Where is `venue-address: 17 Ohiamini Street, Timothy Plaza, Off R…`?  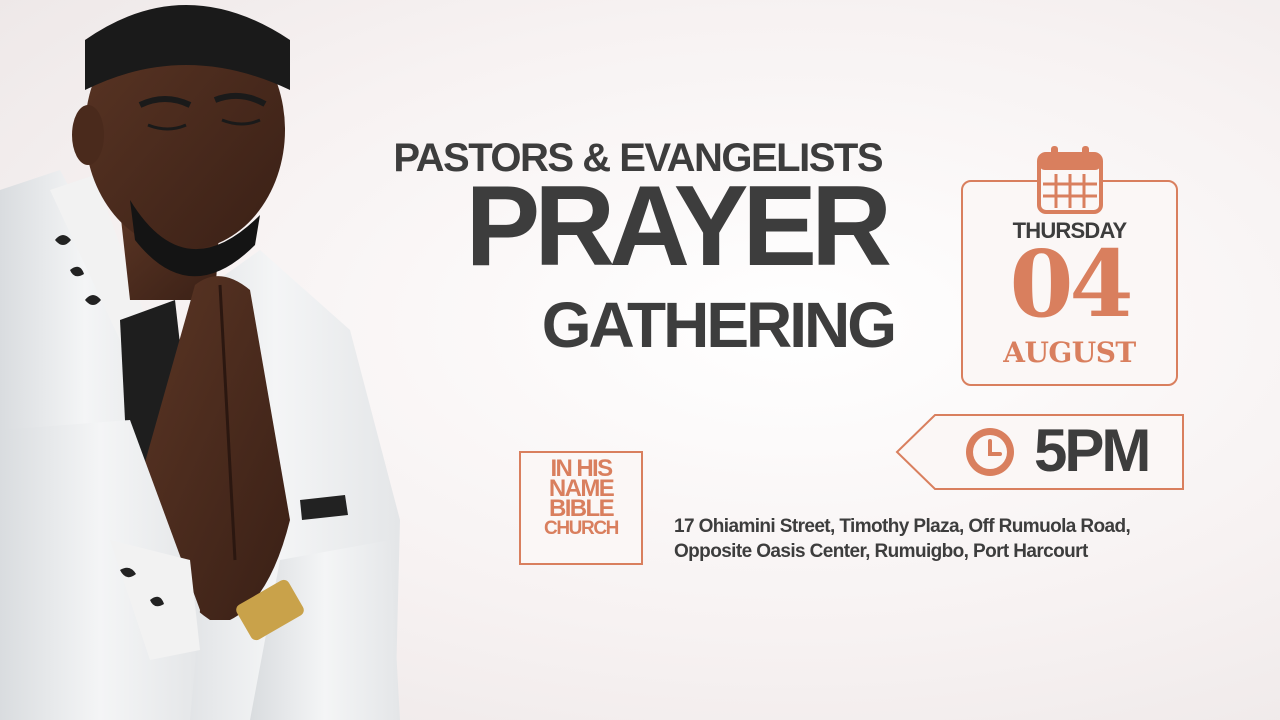
venue-address: 17 Ohiamini Street, Timothy Plaza, Off R… is located at coordinates (902, 539).